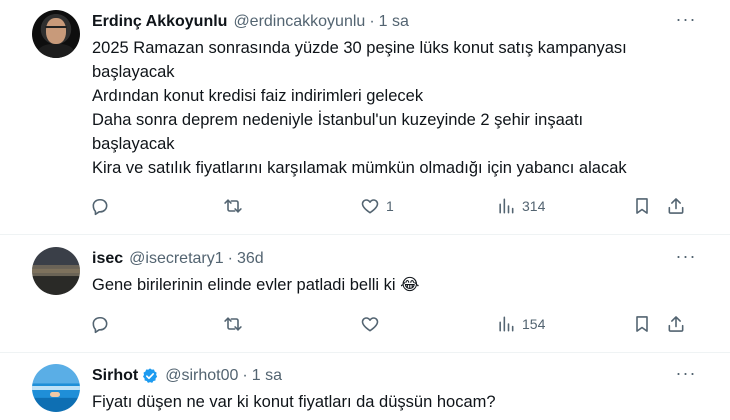  Describe the element at coordinates (107, 259) in the screenshot. I see `author-name: isec` at that location.